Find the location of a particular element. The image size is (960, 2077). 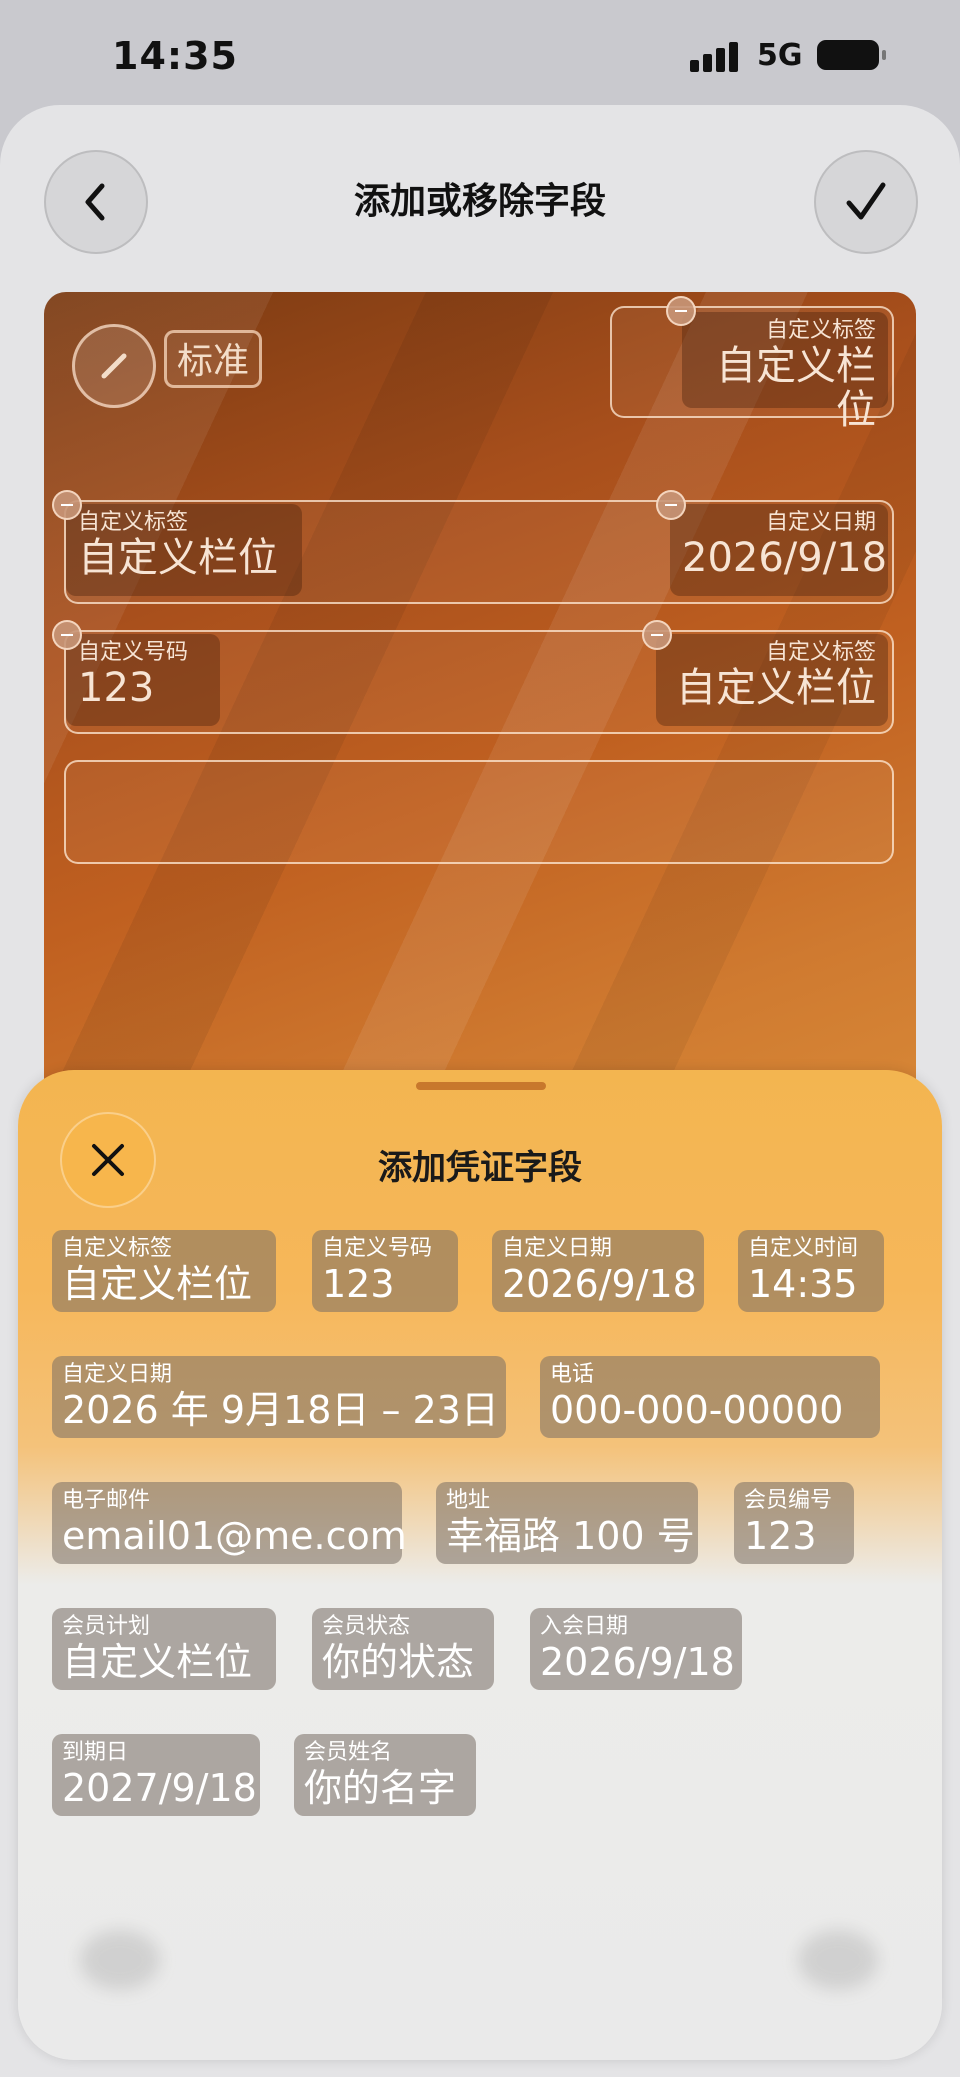

field-chip-address: 地址 幸福路 100 号 is located at coordinates (567, 1523).